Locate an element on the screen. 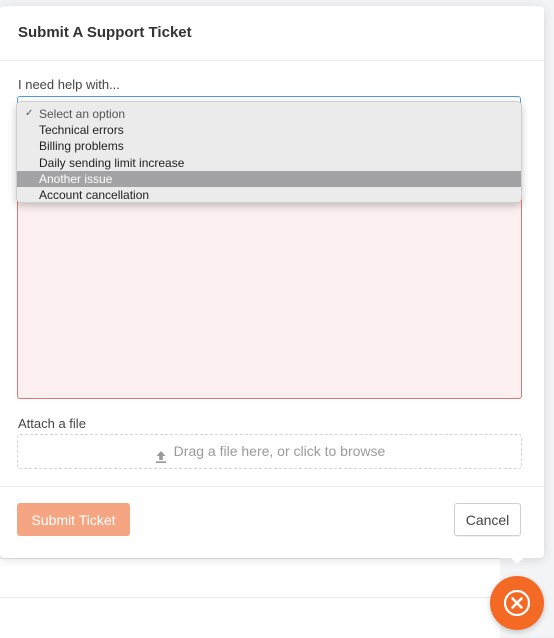  checkmark-icon: ✓ is located at coordinates (29, 113).